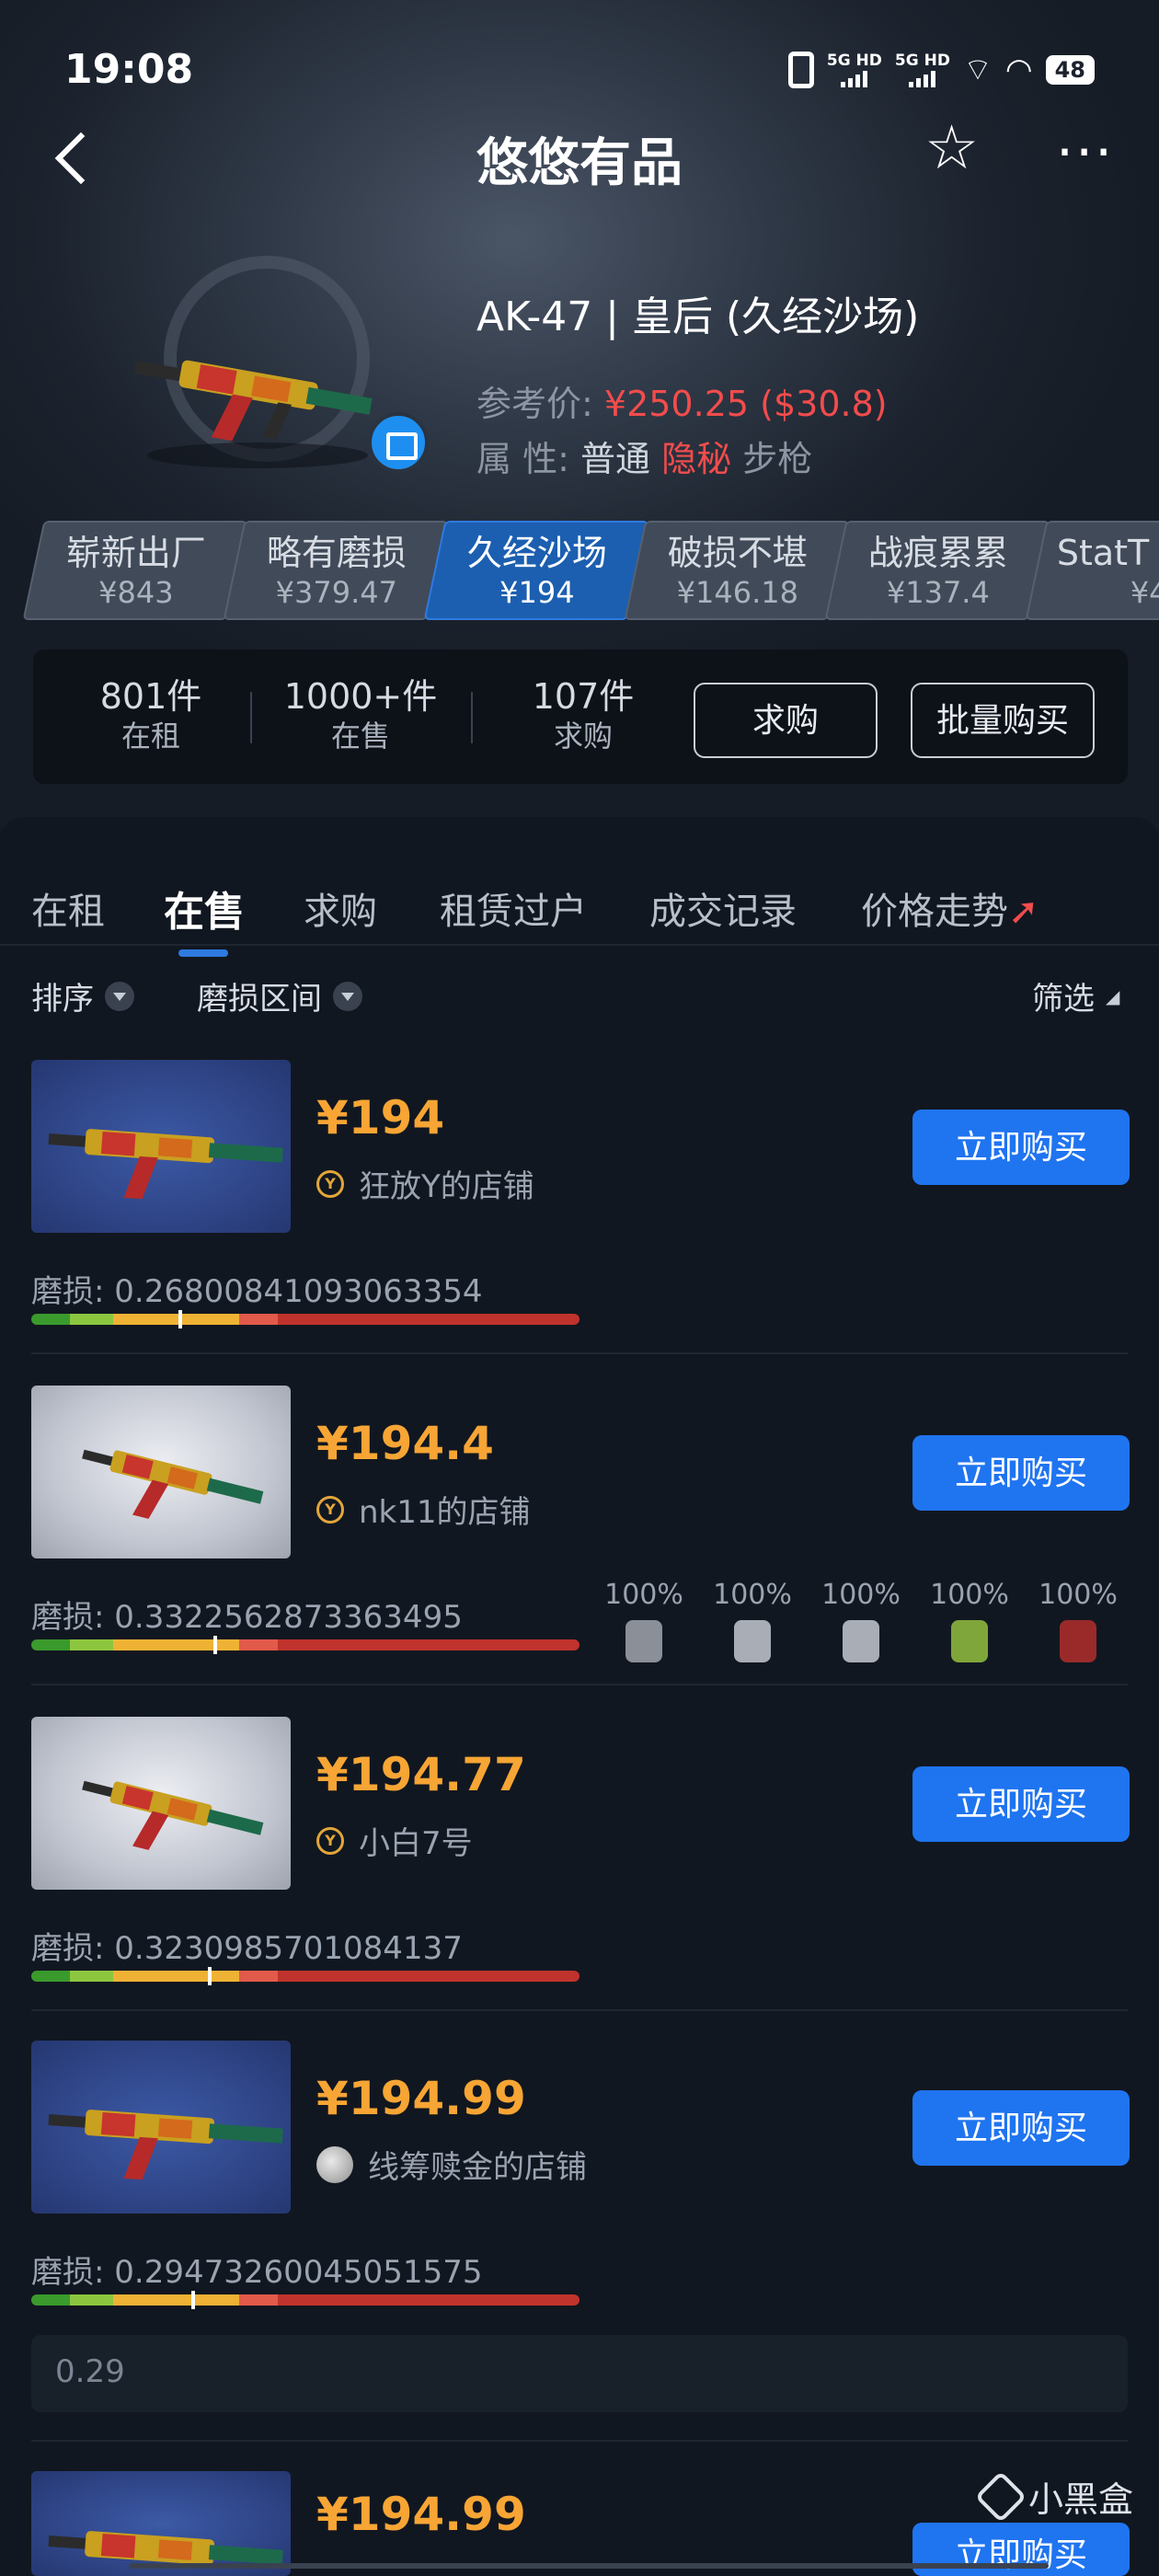 This screenshot has width=1159, height=2576. Describe the element at coordinates (1070, 69) in the screenshot. I see `battery-icon: 48` at that location.